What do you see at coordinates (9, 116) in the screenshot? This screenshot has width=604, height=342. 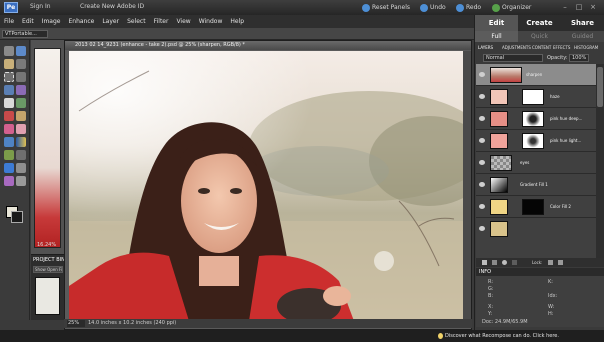 I see `red-eye-tool-icon` at bounding box center [9, 116].